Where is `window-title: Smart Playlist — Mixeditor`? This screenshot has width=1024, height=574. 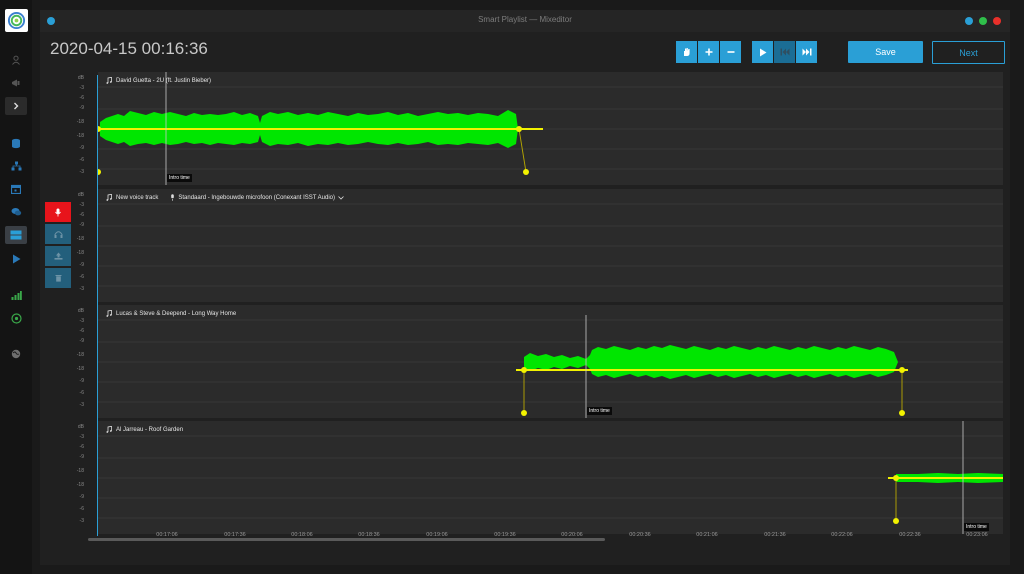
window-title: Smart Playlist — Mixeditor is located at coordinates (525, 19).